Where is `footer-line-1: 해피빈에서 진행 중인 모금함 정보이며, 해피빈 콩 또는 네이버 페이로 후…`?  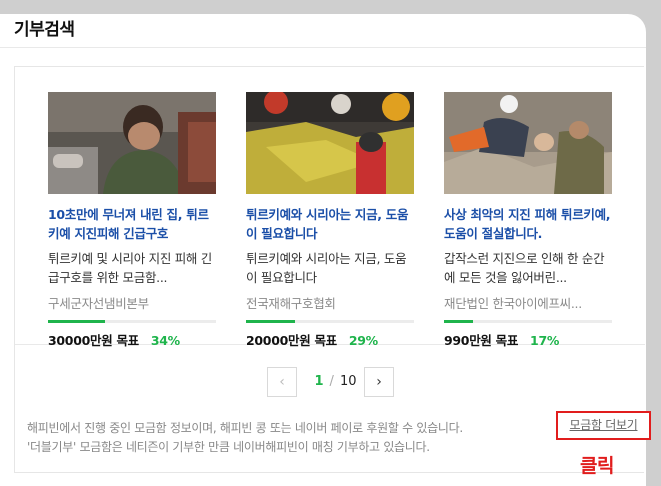
footer-line-1: 해피빈에서 진행 중인 모금함 정보이며, 해피빈 콩 또는 네이버 페이로 후… is located at coordinates (245, 428).